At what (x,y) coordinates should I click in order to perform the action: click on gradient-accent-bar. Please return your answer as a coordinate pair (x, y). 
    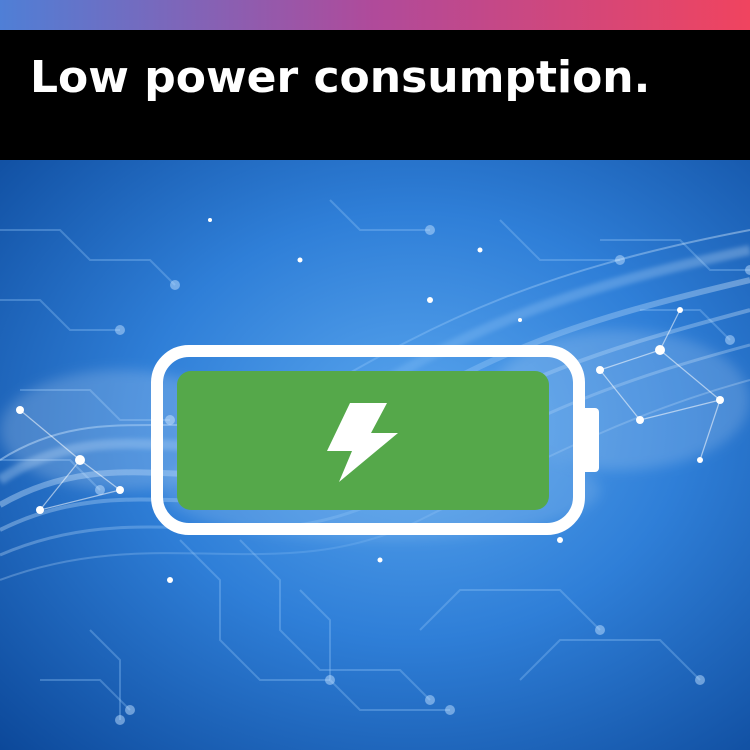
    Looking at the image, I should click on (375, 15).